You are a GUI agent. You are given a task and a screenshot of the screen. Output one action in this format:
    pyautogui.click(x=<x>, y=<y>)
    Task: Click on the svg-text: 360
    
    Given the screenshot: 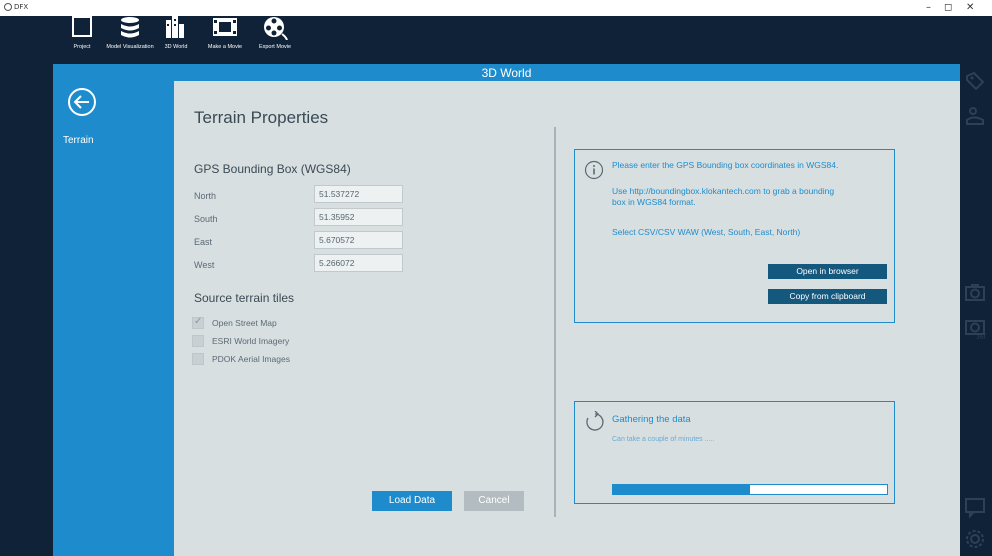 What is the action you would take?
    pyautogui.click(x=981, y=337)
    